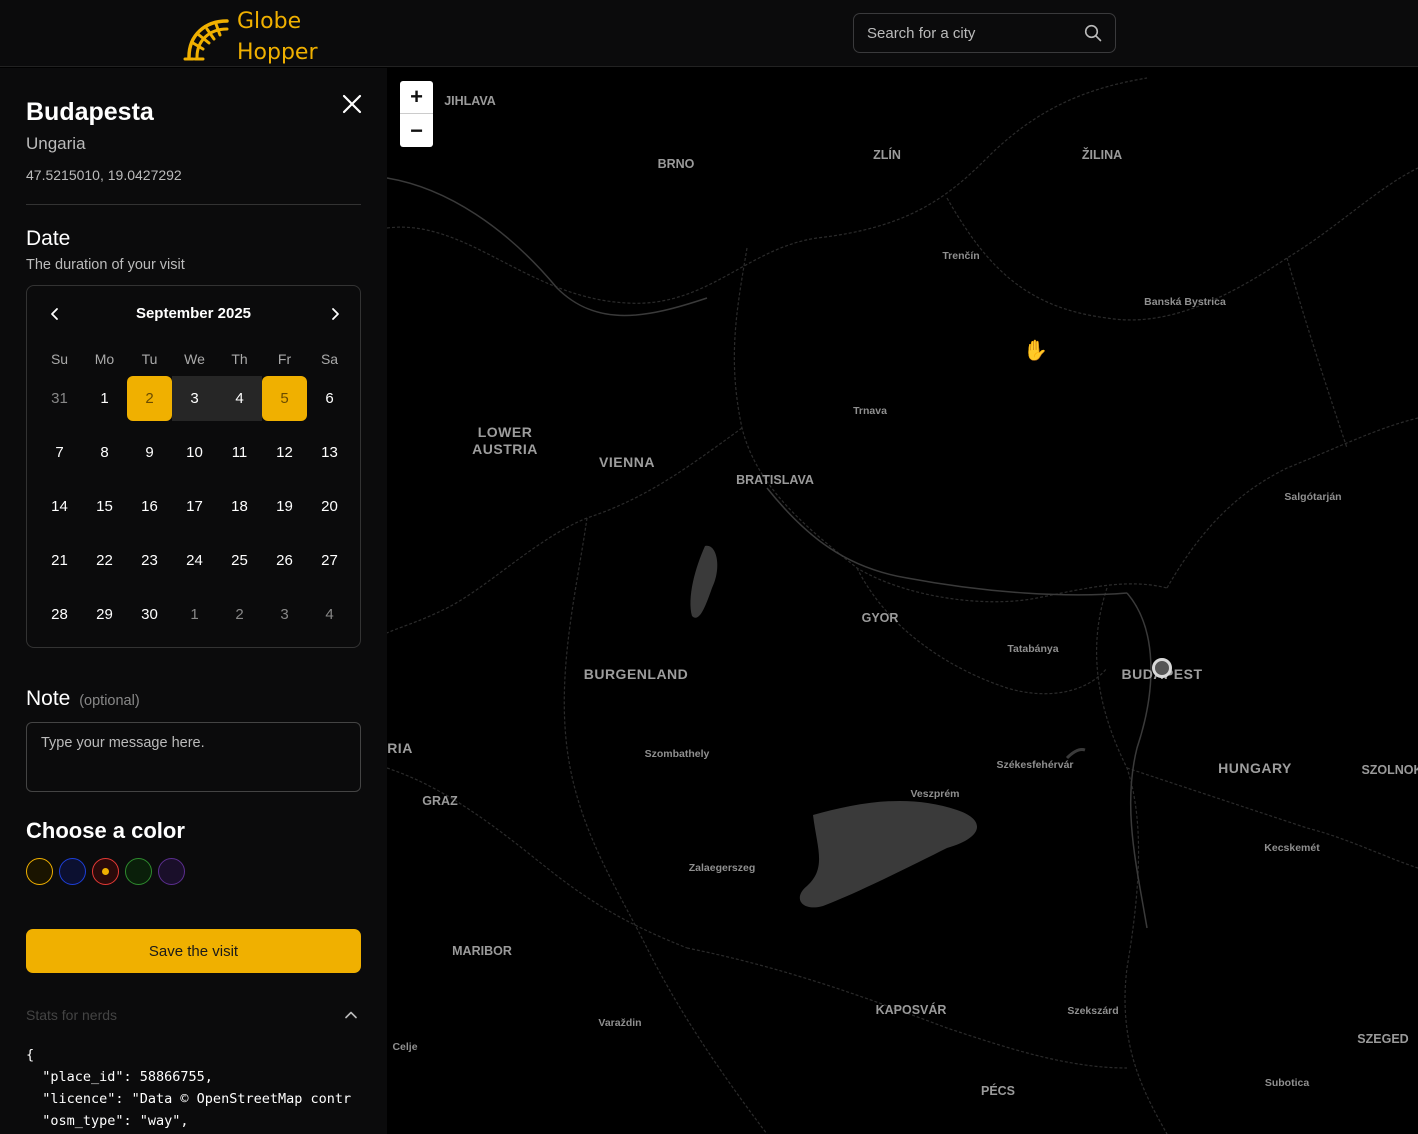 The height and width of the screenshot is (1134, 1418). What do you see at coordinates (911, 1010) in the screenshot?
I see `map-label: KAPOSVÁR` at bounding box center [911, 1010].